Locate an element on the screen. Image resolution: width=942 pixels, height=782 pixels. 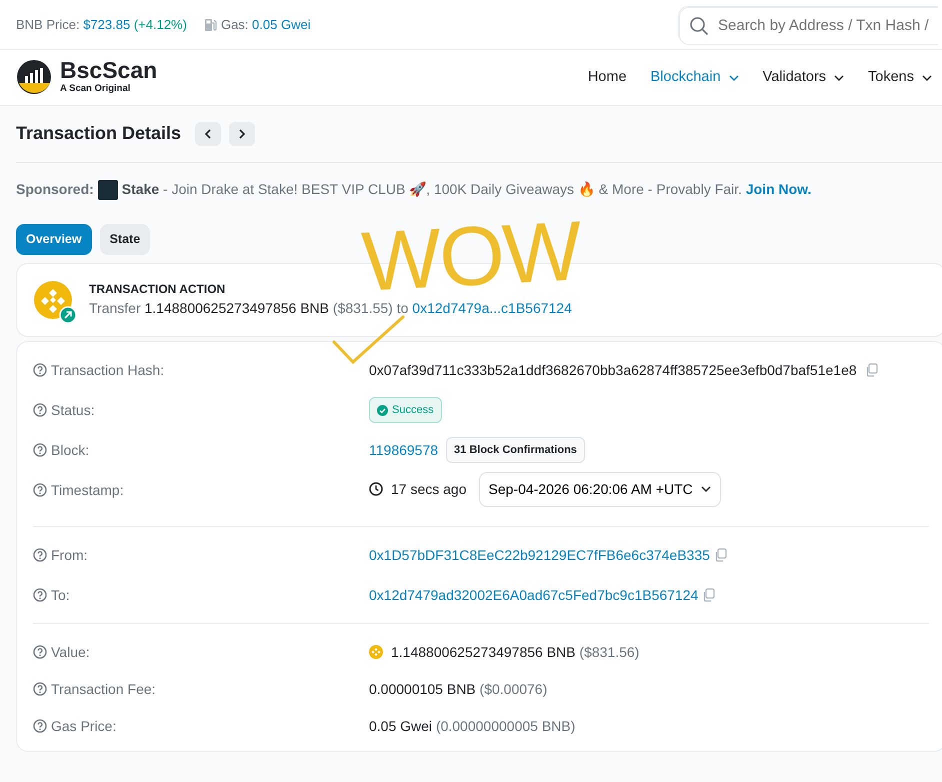
field-label: Block: is located at coordinates (70, 450).